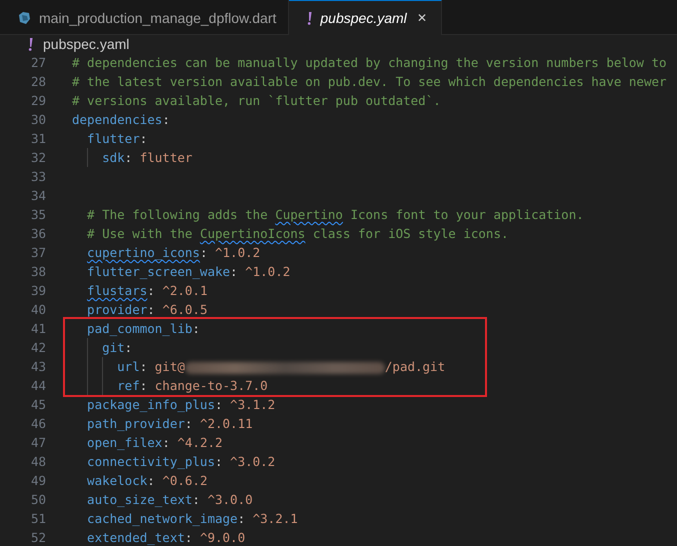  I want to click on yaml-key: cupertino_icons, so click(143, 252).